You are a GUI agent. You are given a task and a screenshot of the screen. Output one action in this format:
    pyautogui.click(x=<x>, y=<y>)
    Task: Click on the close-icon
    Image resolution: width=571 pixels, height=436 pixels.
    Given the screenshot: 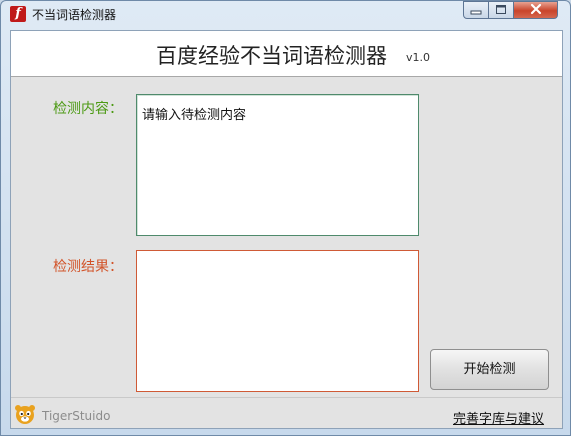 What is the action you would take?
    pyautogui.click(x=535, y=9)
    